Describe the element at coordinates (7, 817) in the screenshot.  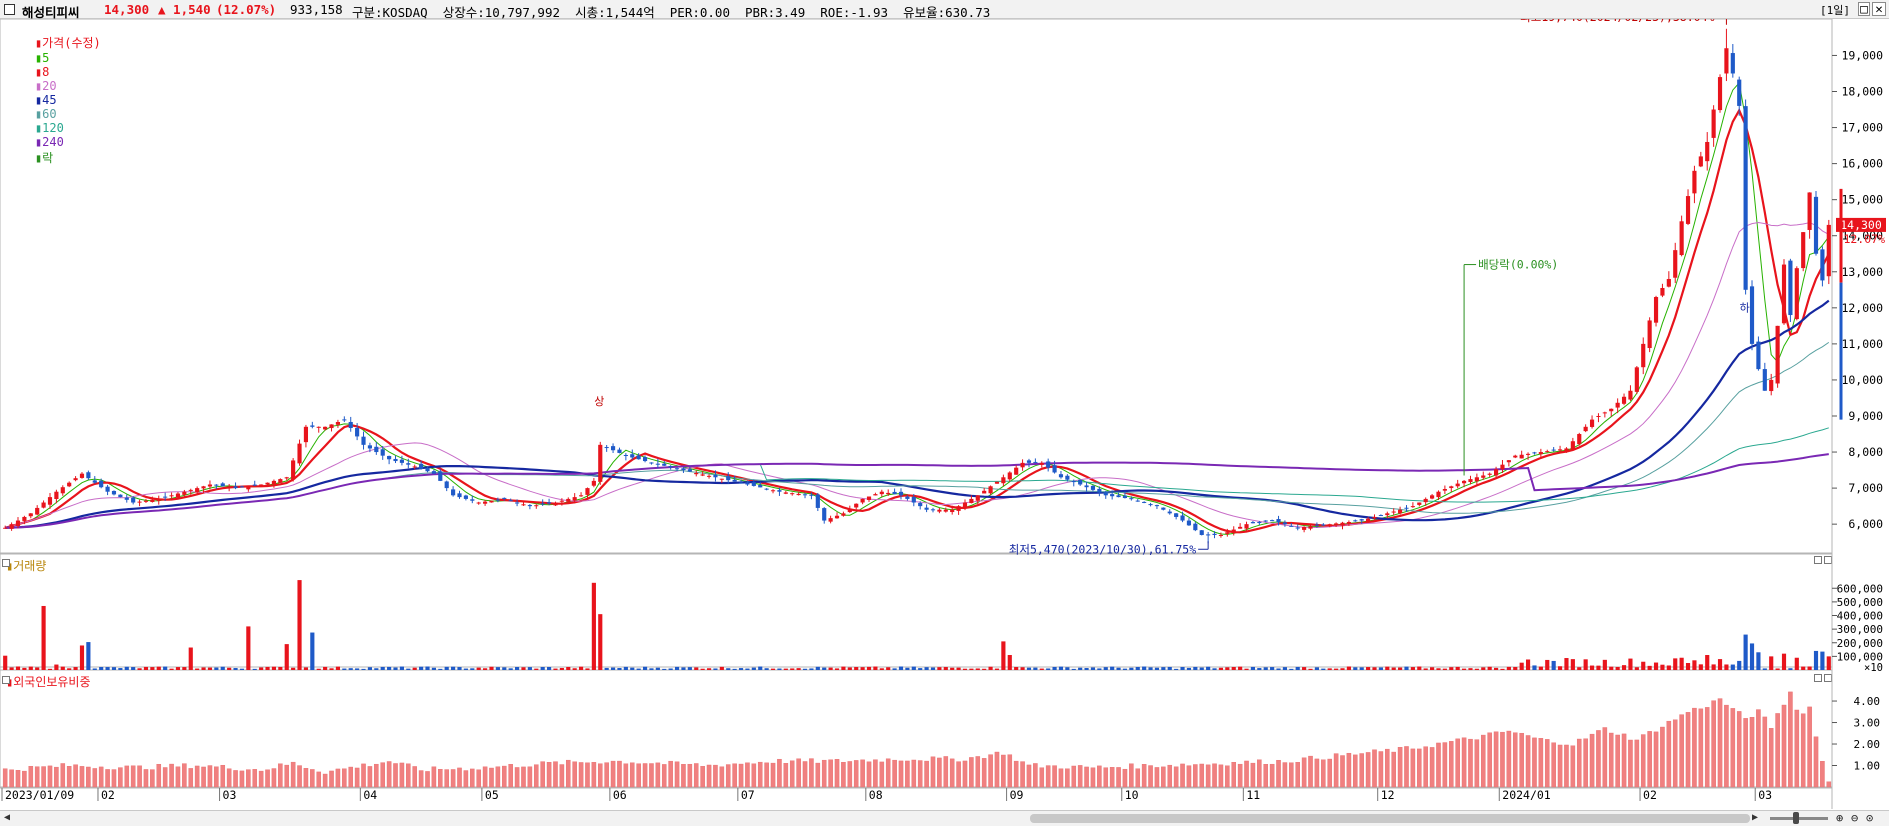
I see `scroll-left-arrow: ◀` at that location.